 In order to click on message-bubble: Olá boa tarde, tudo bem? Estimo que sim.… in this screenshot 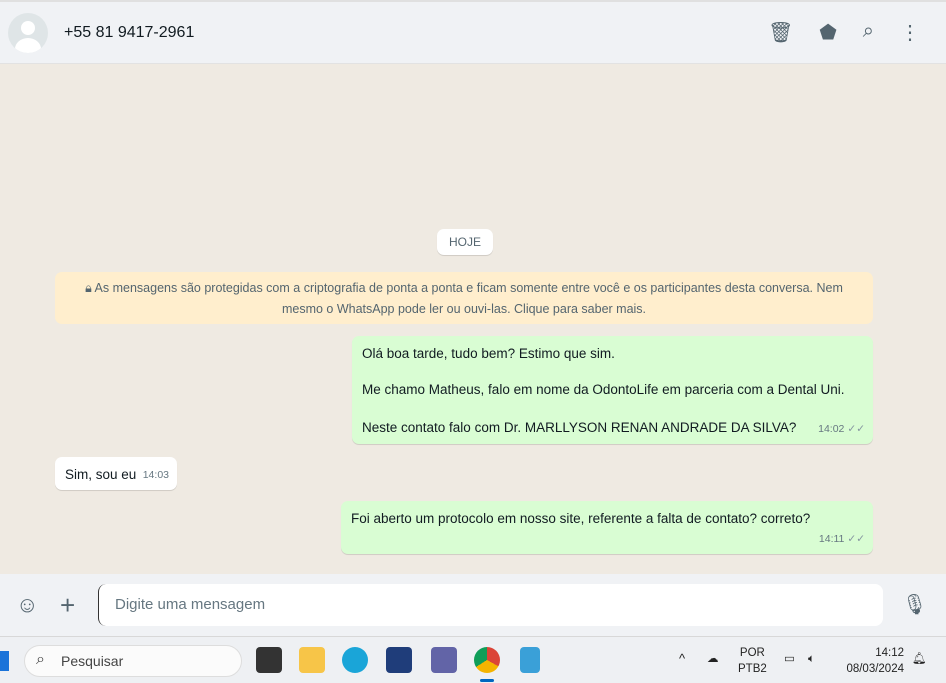, I will do `click(612, 390)`.